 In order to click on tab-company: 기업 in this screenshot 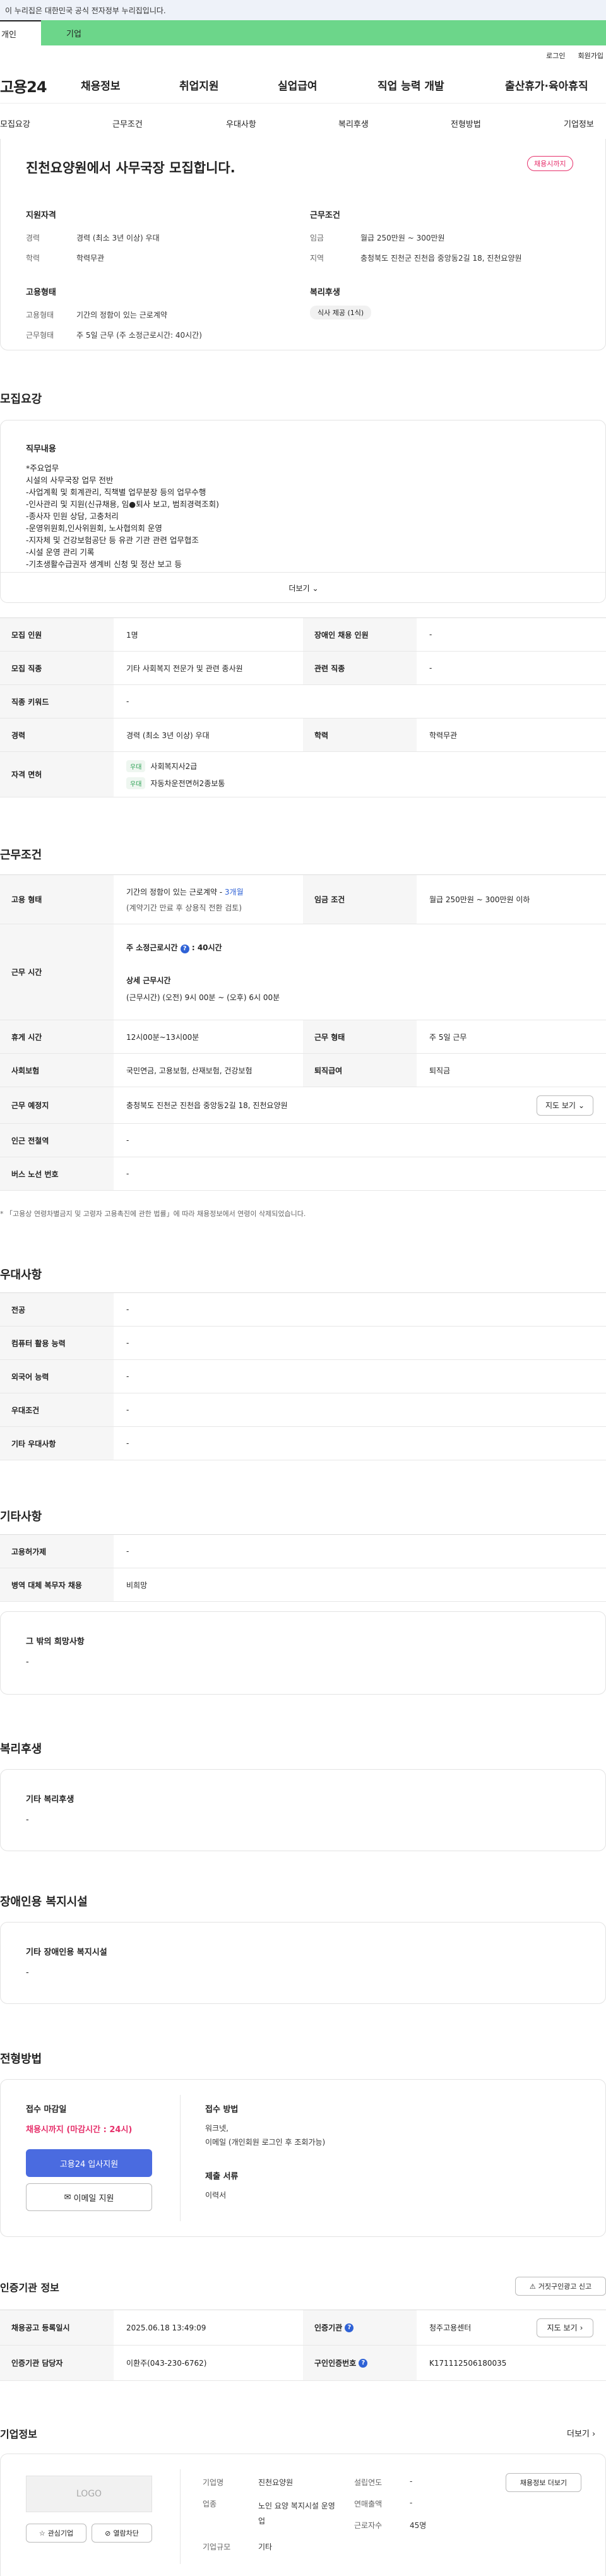, I will do `click(323, 32)`.